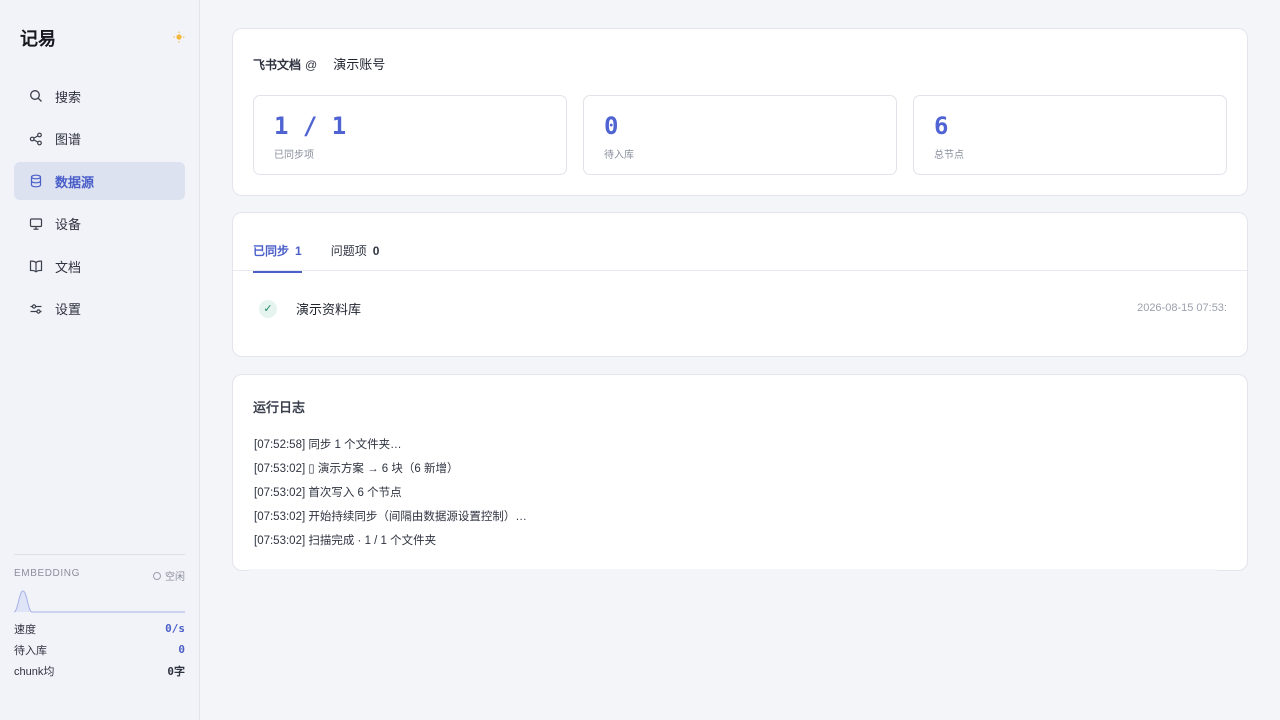 This screenshot has width=1280, height=720. What do you see at coordinates (99, 139) in the screenshot?
I see `sidebar-item-graph: 图谱` at bounding box center [99, 139].